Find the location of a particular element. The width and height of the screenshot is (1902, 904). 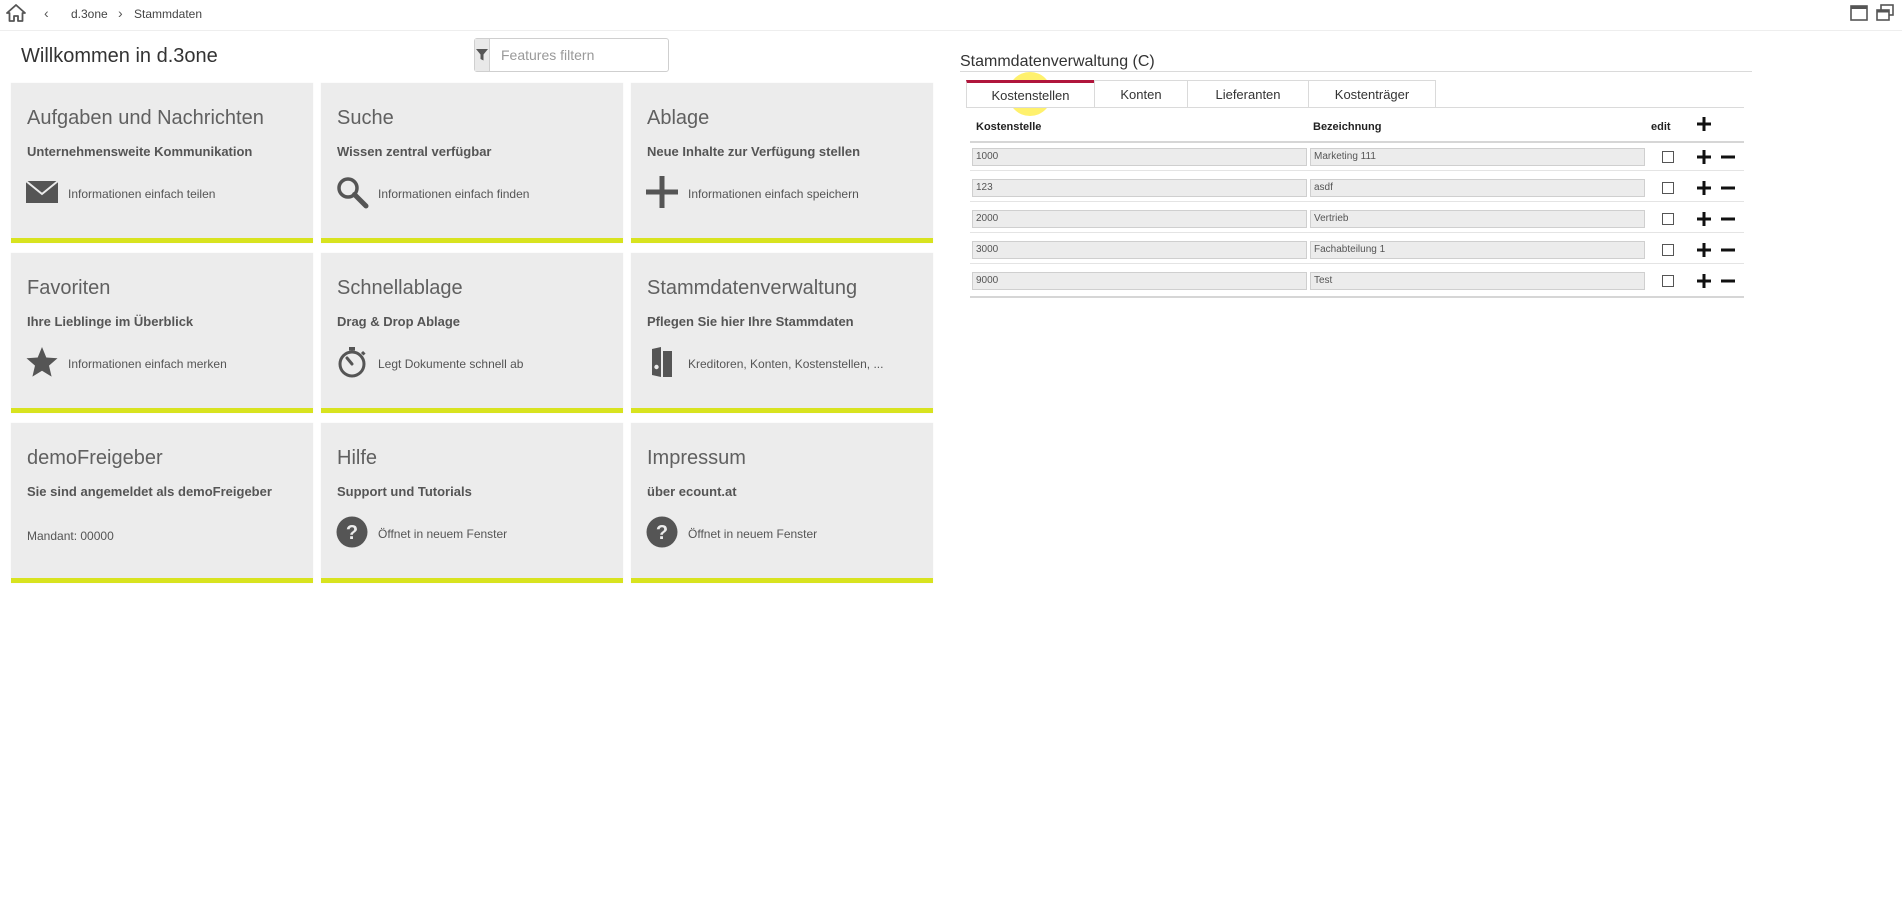

column-header-kostenstelle: Kostenstelle is located at coordinates (1009, 127).